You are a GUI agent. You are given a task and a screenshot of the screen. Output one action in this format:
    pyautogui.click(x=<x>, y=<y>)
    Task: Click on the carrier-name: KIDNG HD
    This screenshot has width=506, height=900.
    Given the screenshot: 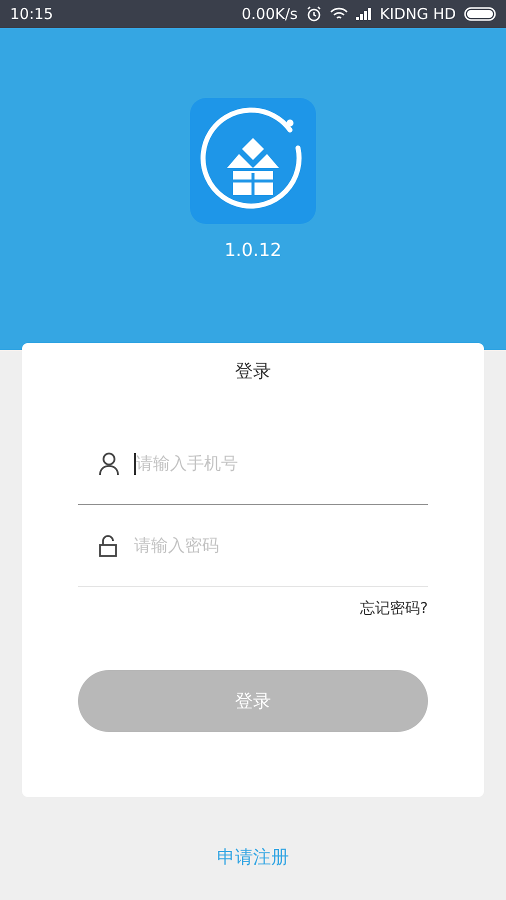 What is the action you would take?
    pyautogui.click(x=418, y=14)
    